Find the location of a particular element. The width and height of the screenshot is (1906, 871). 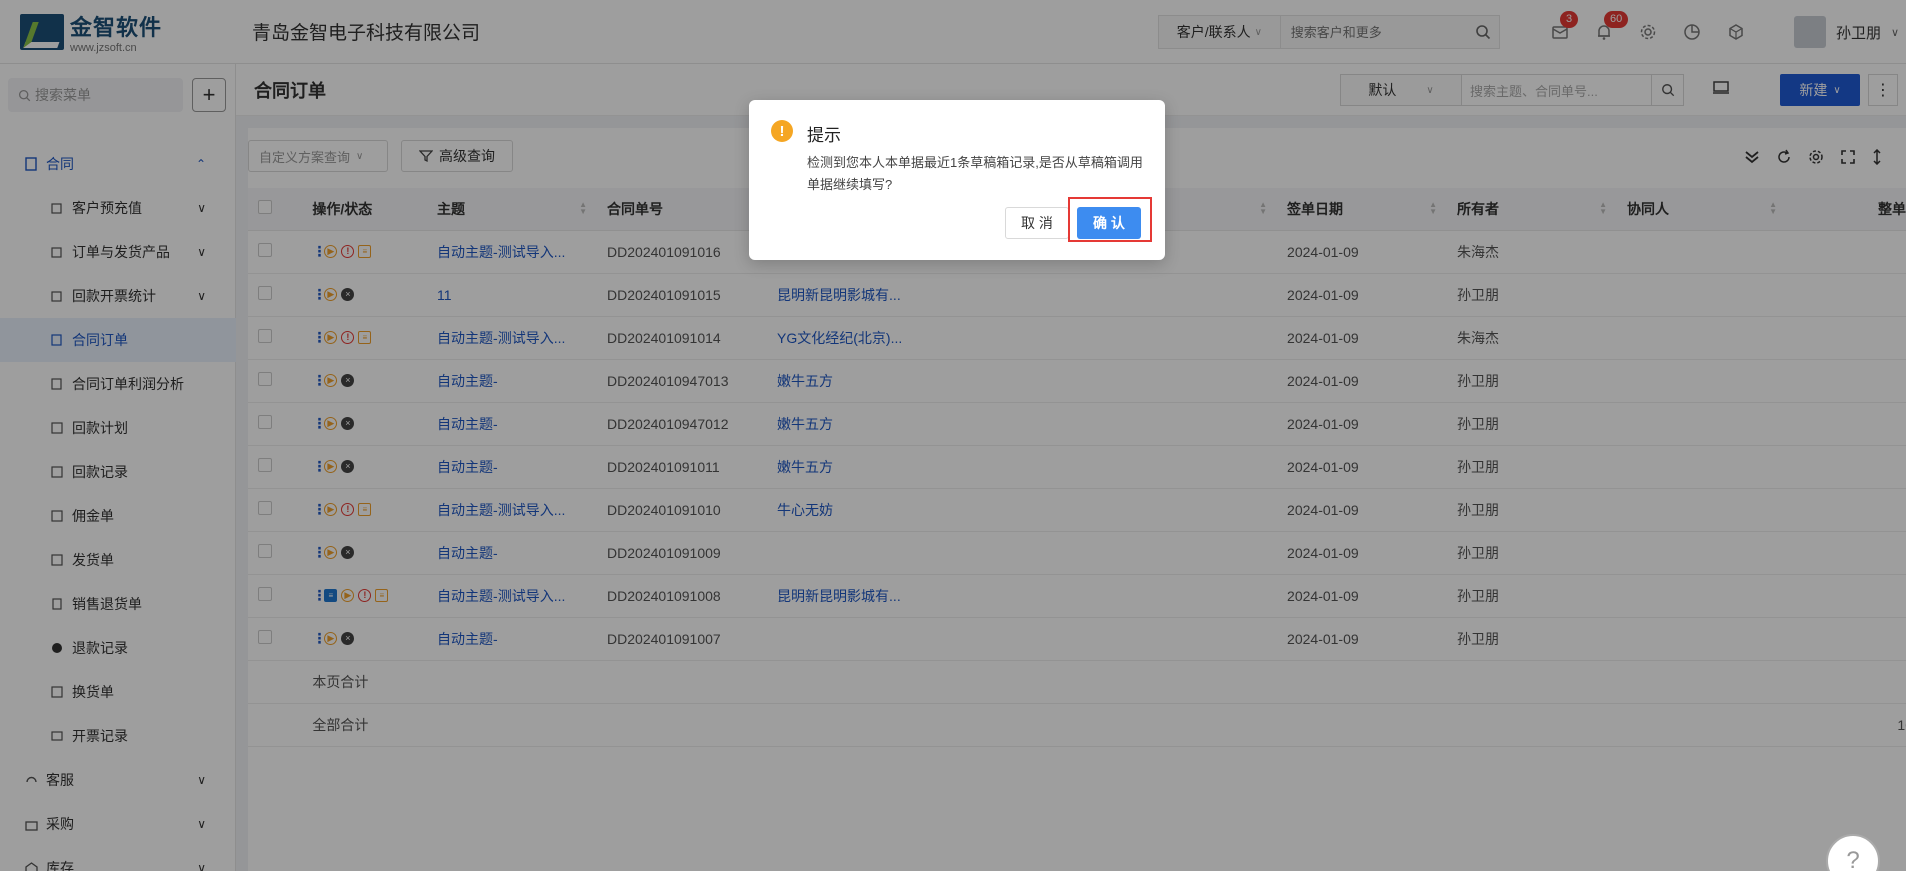

cancel-button: 取 消 is located at coordinates (1037, 223).